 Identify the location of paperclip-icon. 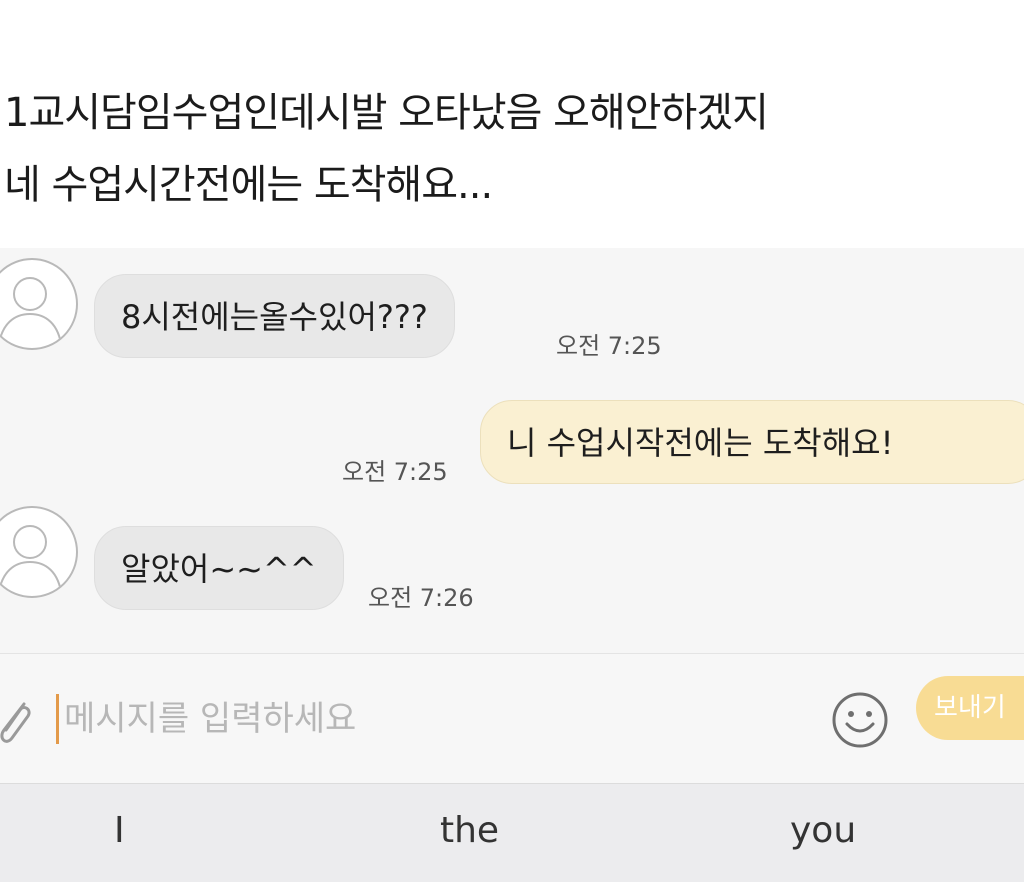
(17, 721).